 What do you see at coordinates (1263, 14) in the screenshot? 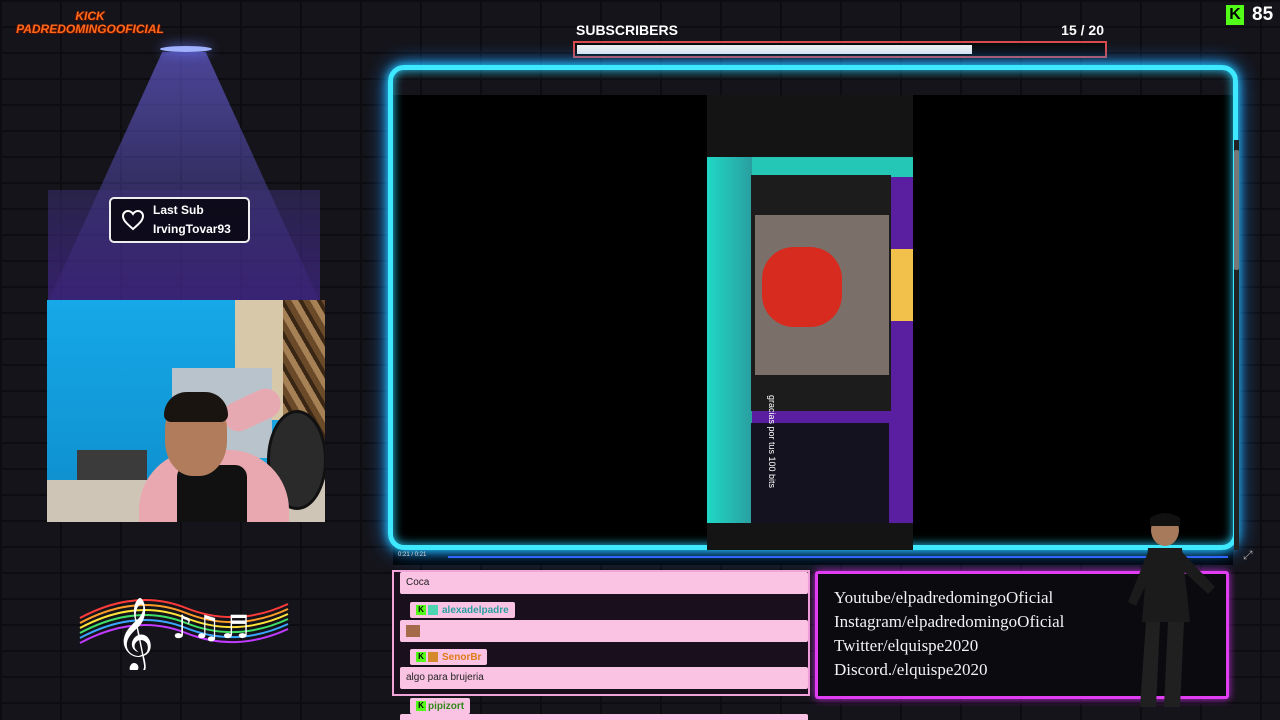
I see `viewer-count: 85` at bounding box center [1263, 14].